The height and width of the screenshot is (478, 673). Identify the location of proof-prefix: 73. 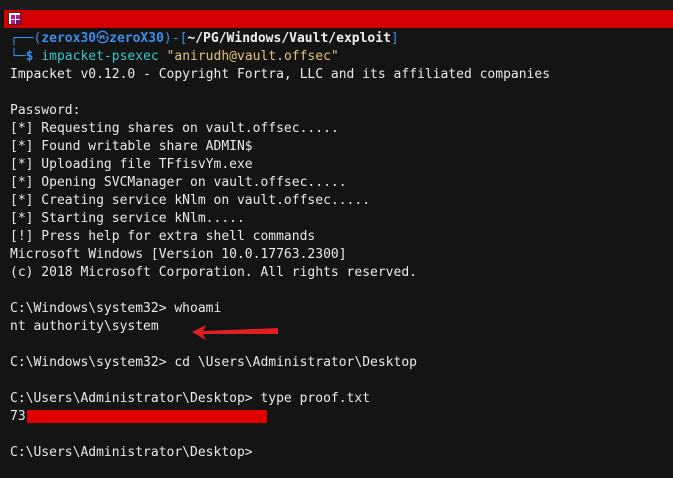
(18, 416).